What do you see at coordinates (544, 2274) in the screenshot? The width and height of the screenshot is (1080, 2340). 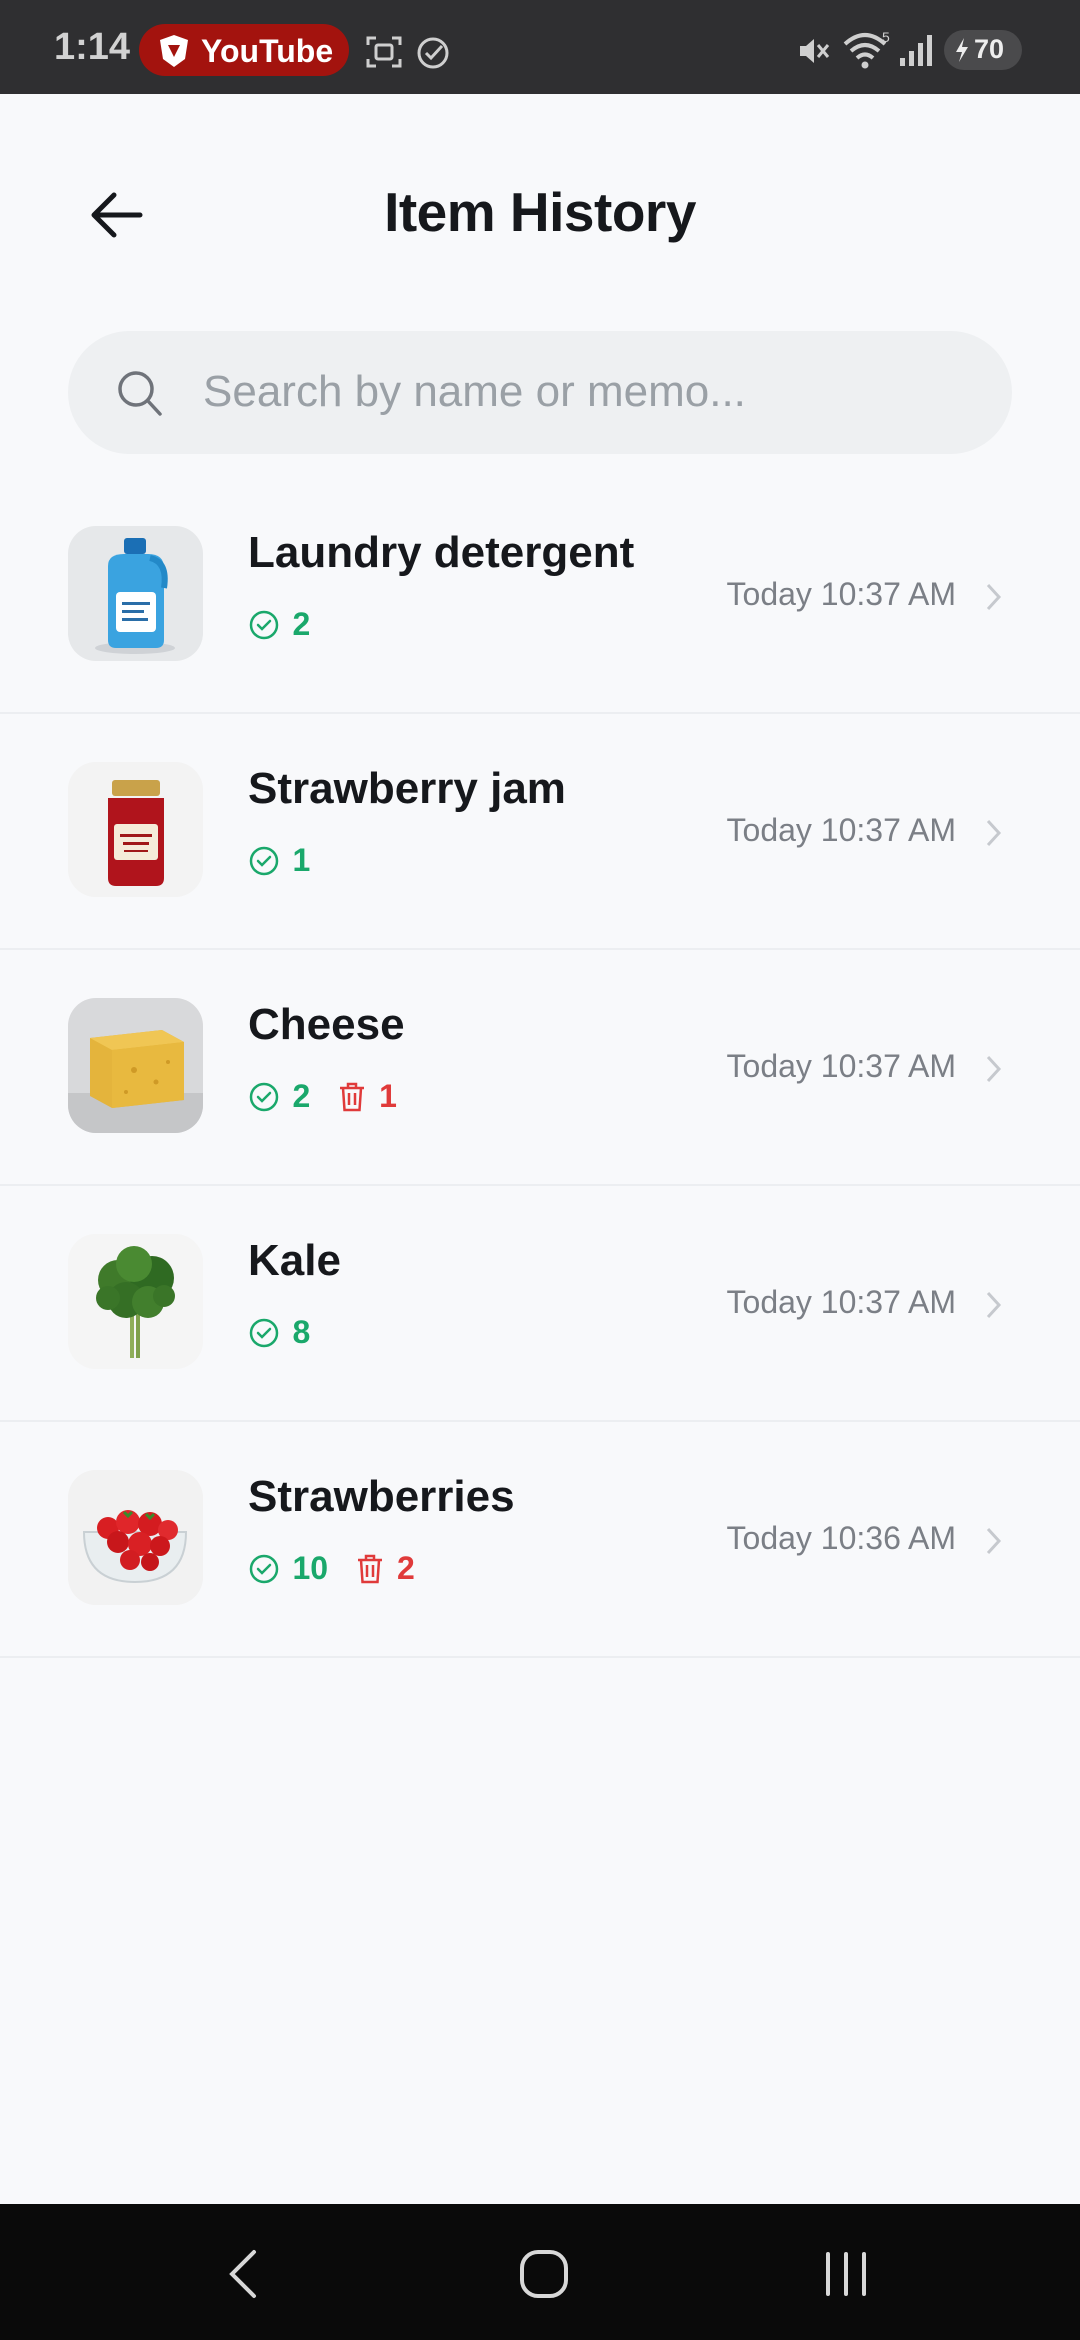 I see `nav-home-icon` at bounding box center [544, 2274].